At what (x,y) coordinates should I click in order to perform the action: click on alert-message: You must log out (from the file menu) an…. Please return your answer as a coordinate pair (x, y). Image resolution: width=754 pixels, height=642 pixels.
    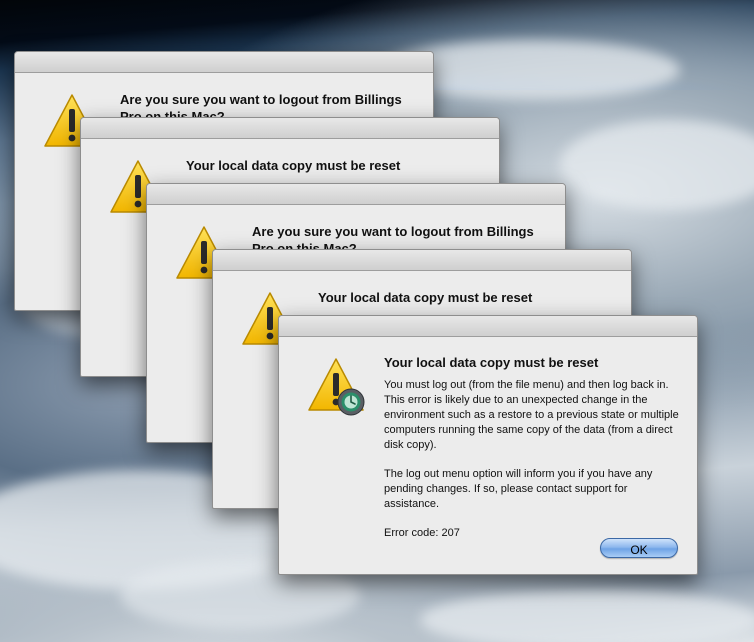
    Looking at the image, I should click on (534, 466).